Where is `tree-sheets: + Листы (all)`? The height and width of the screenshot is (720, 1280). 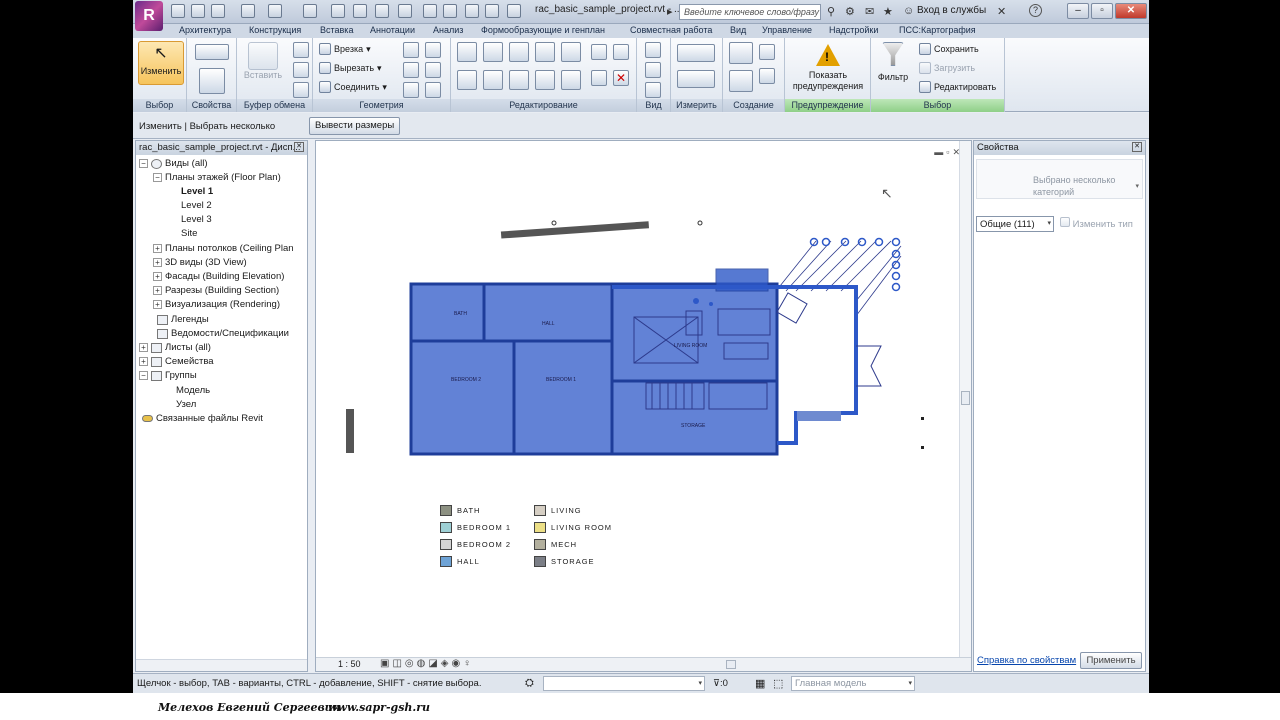 tree-sheets: + Листы (all) is located at coordinates (175, 347).